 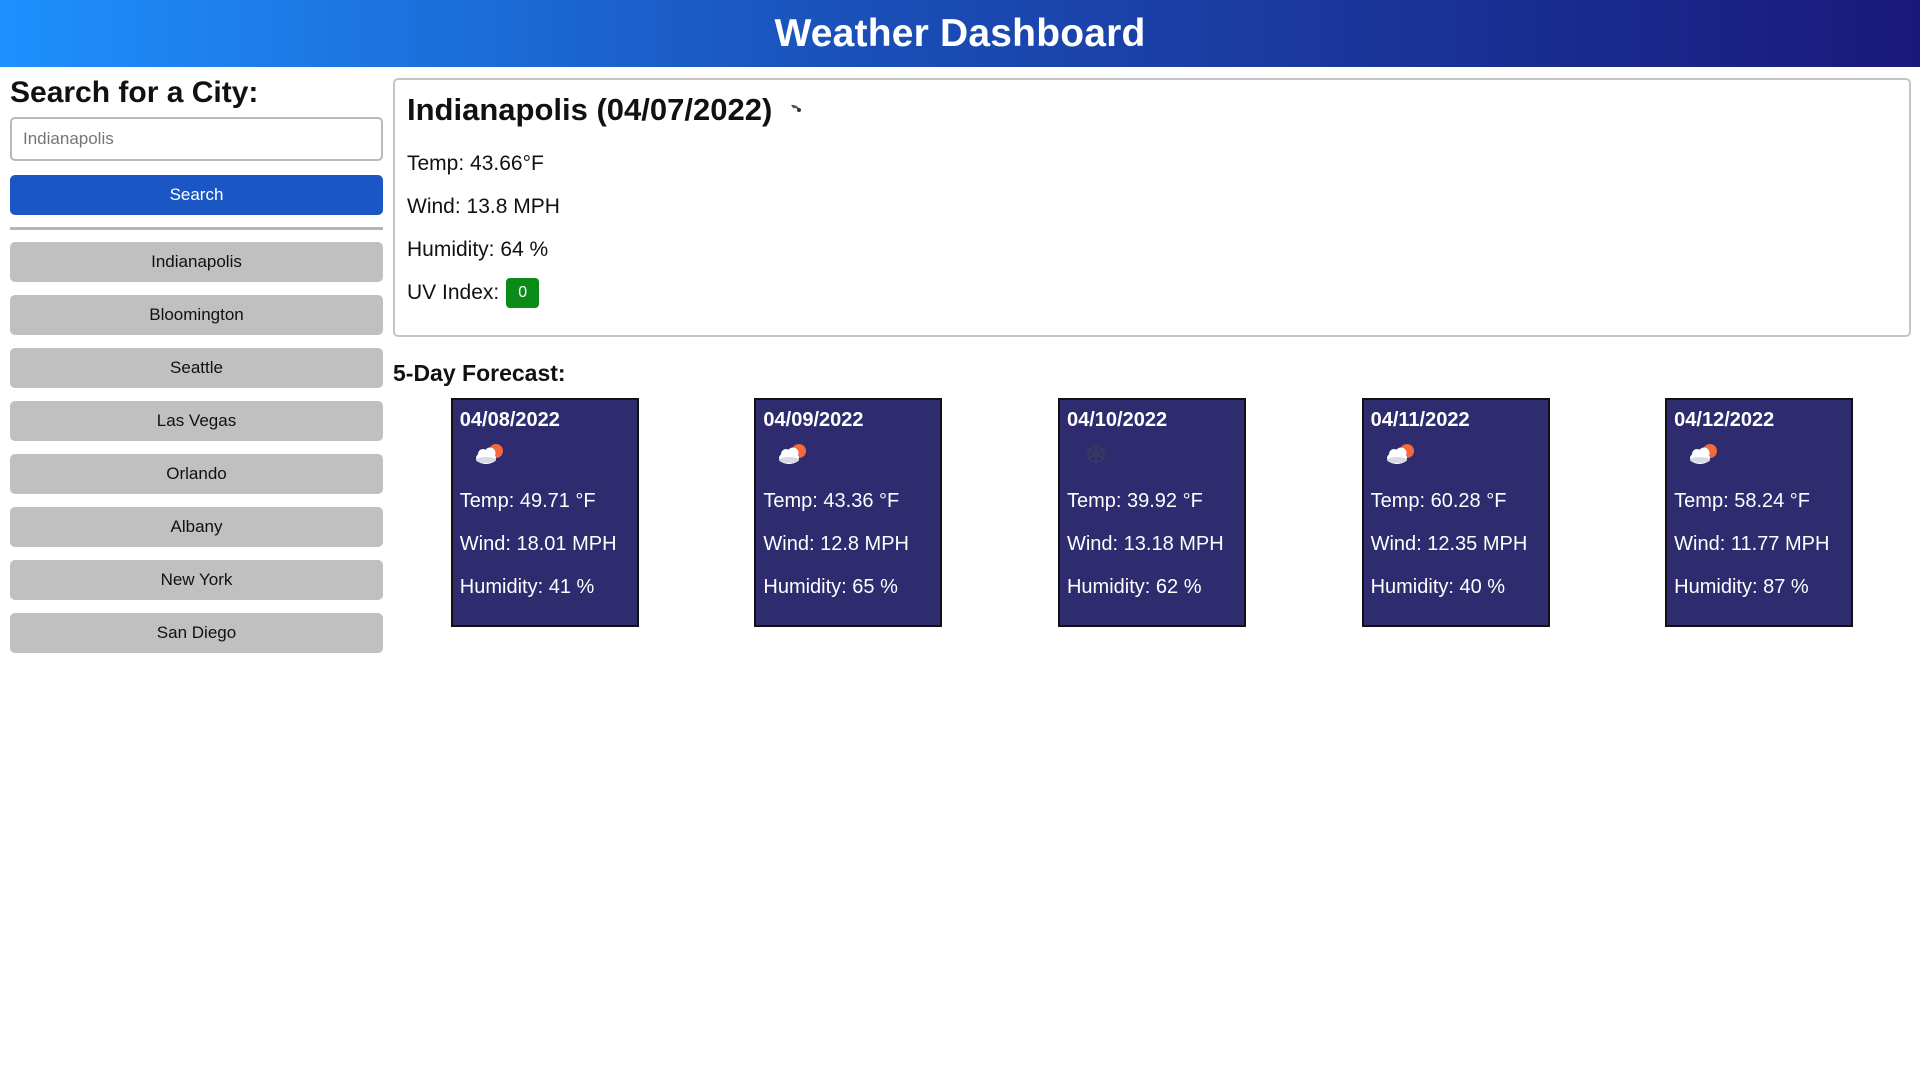 What do you see at coordinates (1420, 420) in the screenshot?
I see `forecast-date: 04/11/2022` at bounding box center [1420, 420].